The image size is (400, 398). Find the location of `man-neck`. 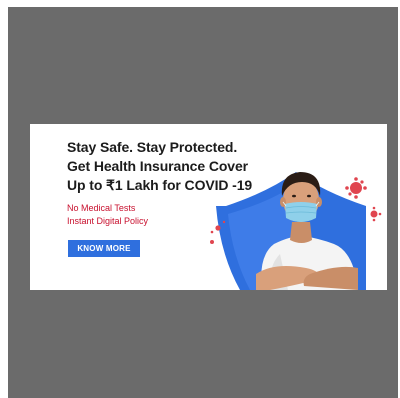

man-neck is located at coordinates (301, 232).